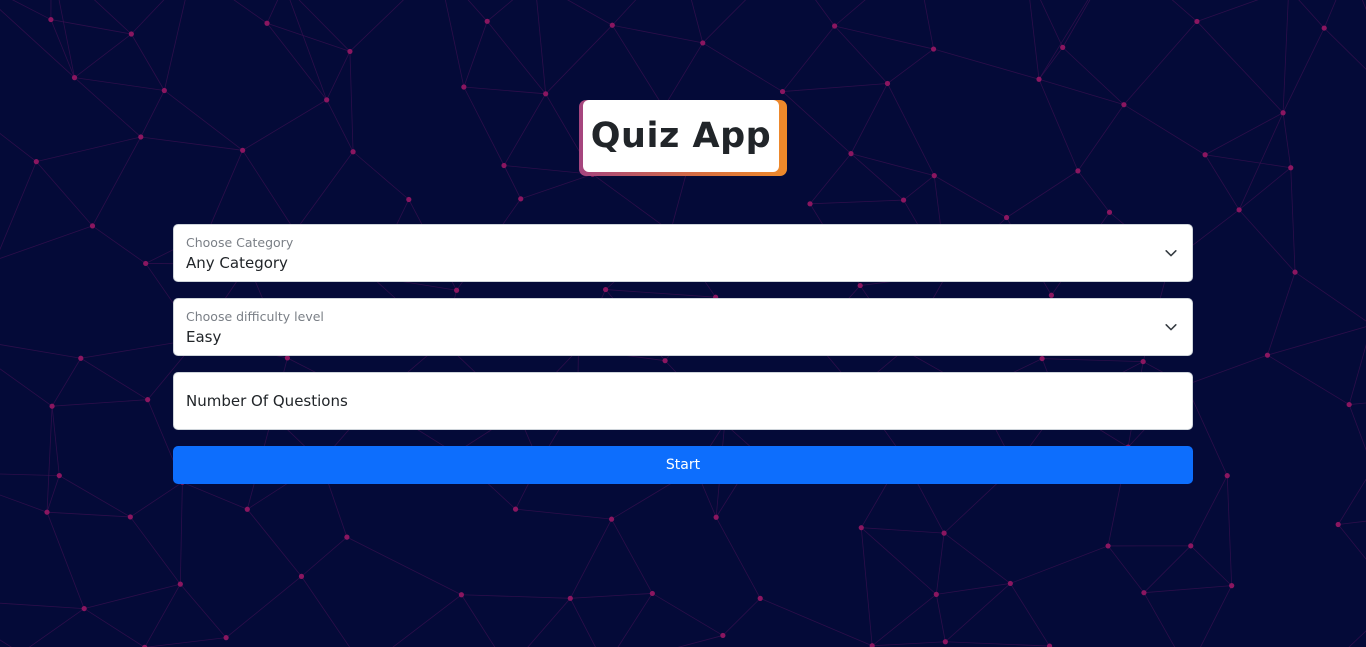 The height and width of the screenshot is (647, 1366). Describe the element at coordinates (683, 327) in the screenshot. I see `difficulty-select: Choose difficulty level Easy` at that location.